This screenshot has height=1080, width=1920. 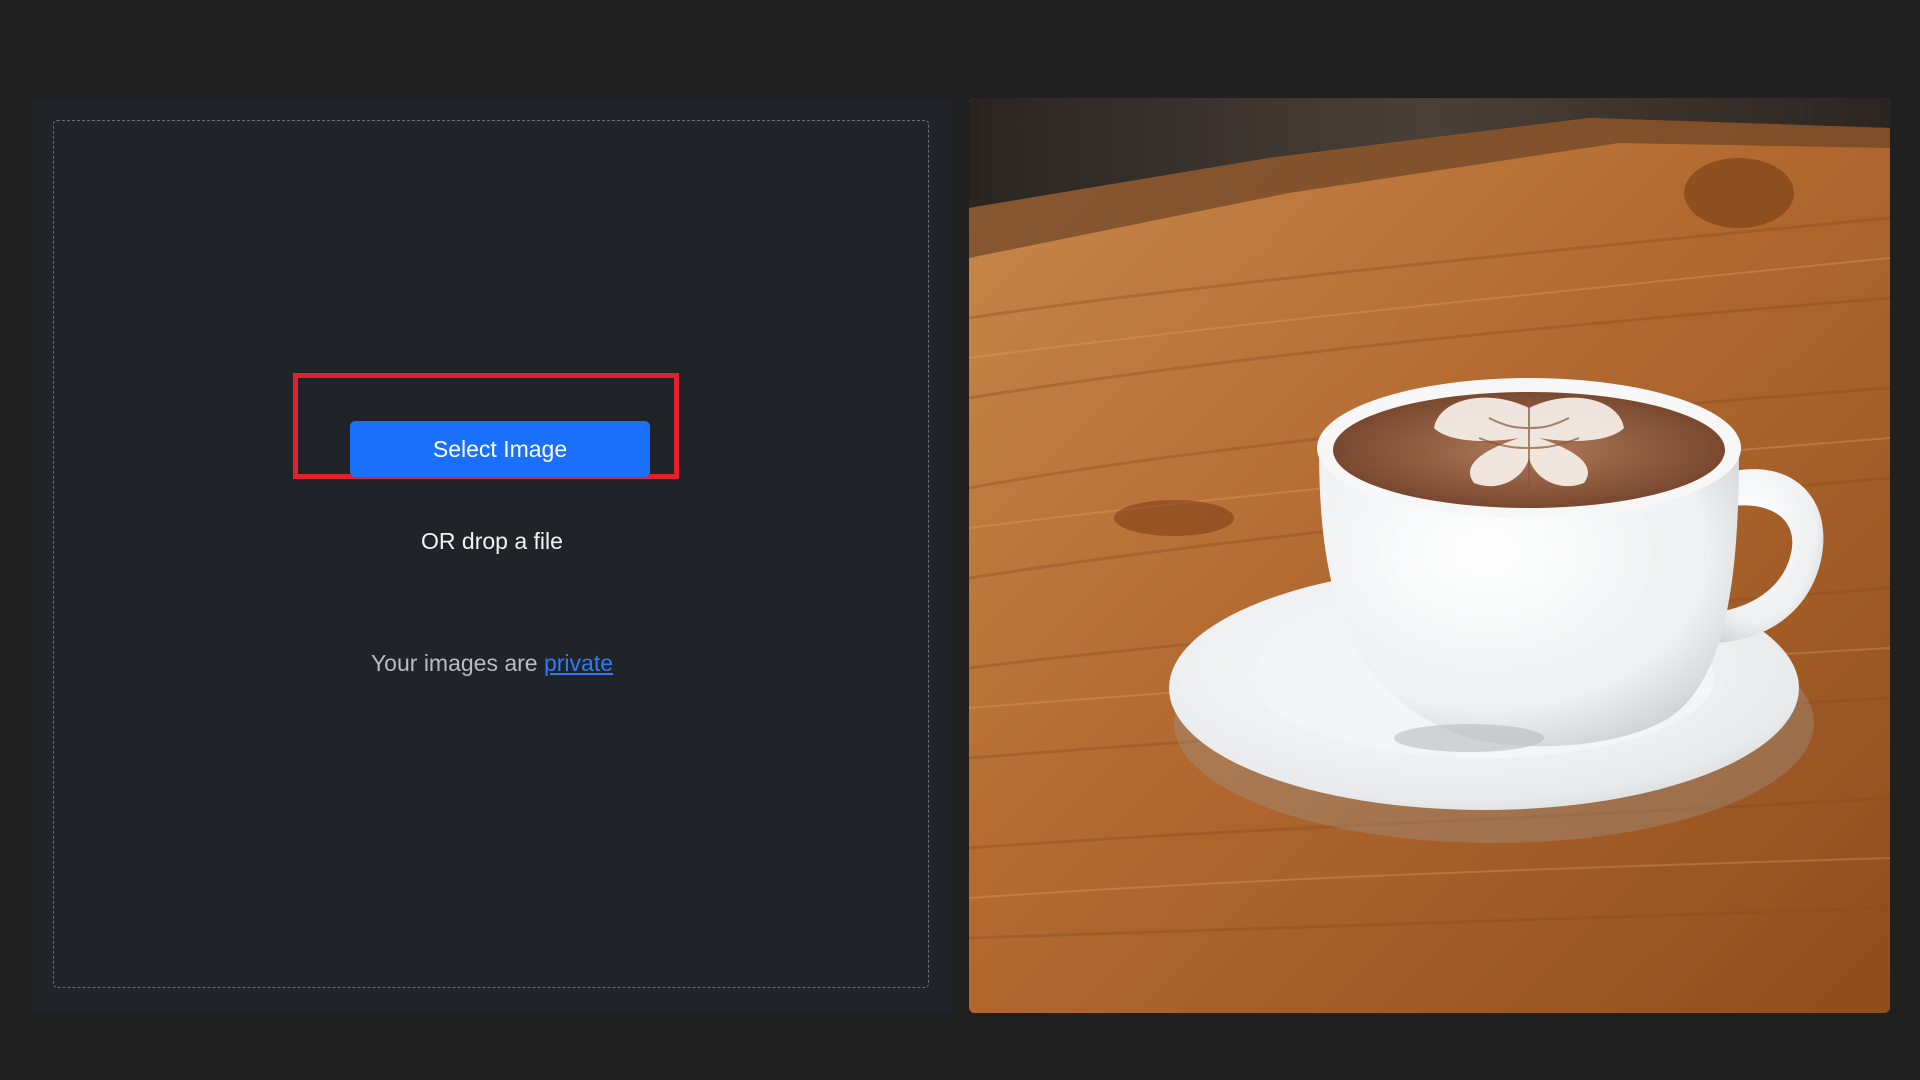 I want to click on select-image-button: Select Image, so click(x=500, y=449).